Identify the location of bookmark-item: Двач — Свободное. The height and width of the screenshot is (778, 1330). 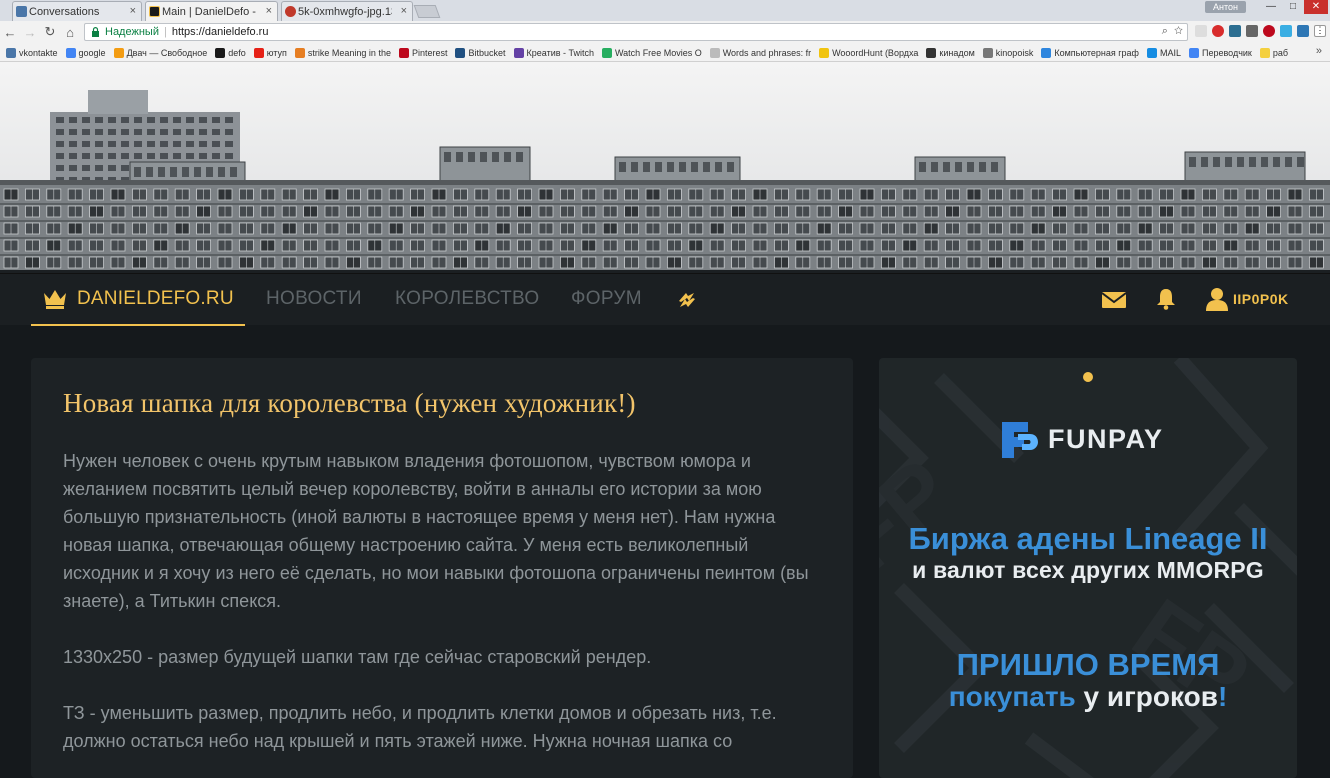
(160, 52).